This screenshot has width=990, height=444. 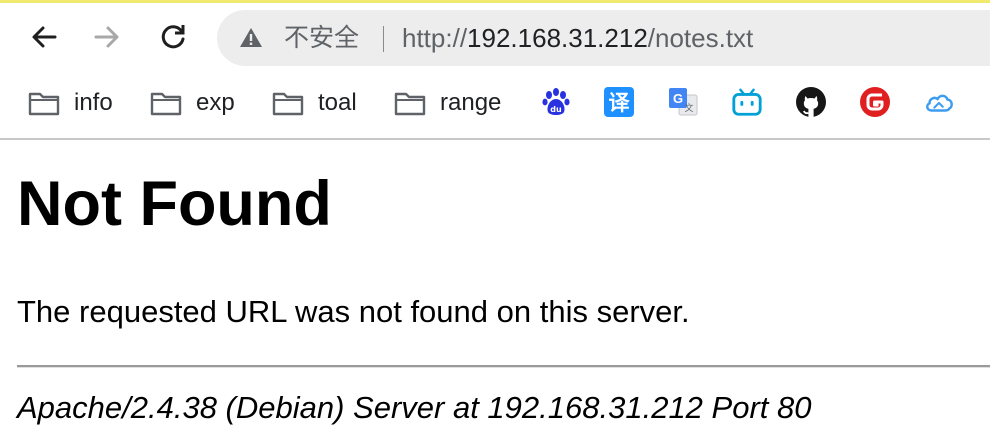 I want to click on bookmark-google-translate: G 文, so click(x=683, y=102).